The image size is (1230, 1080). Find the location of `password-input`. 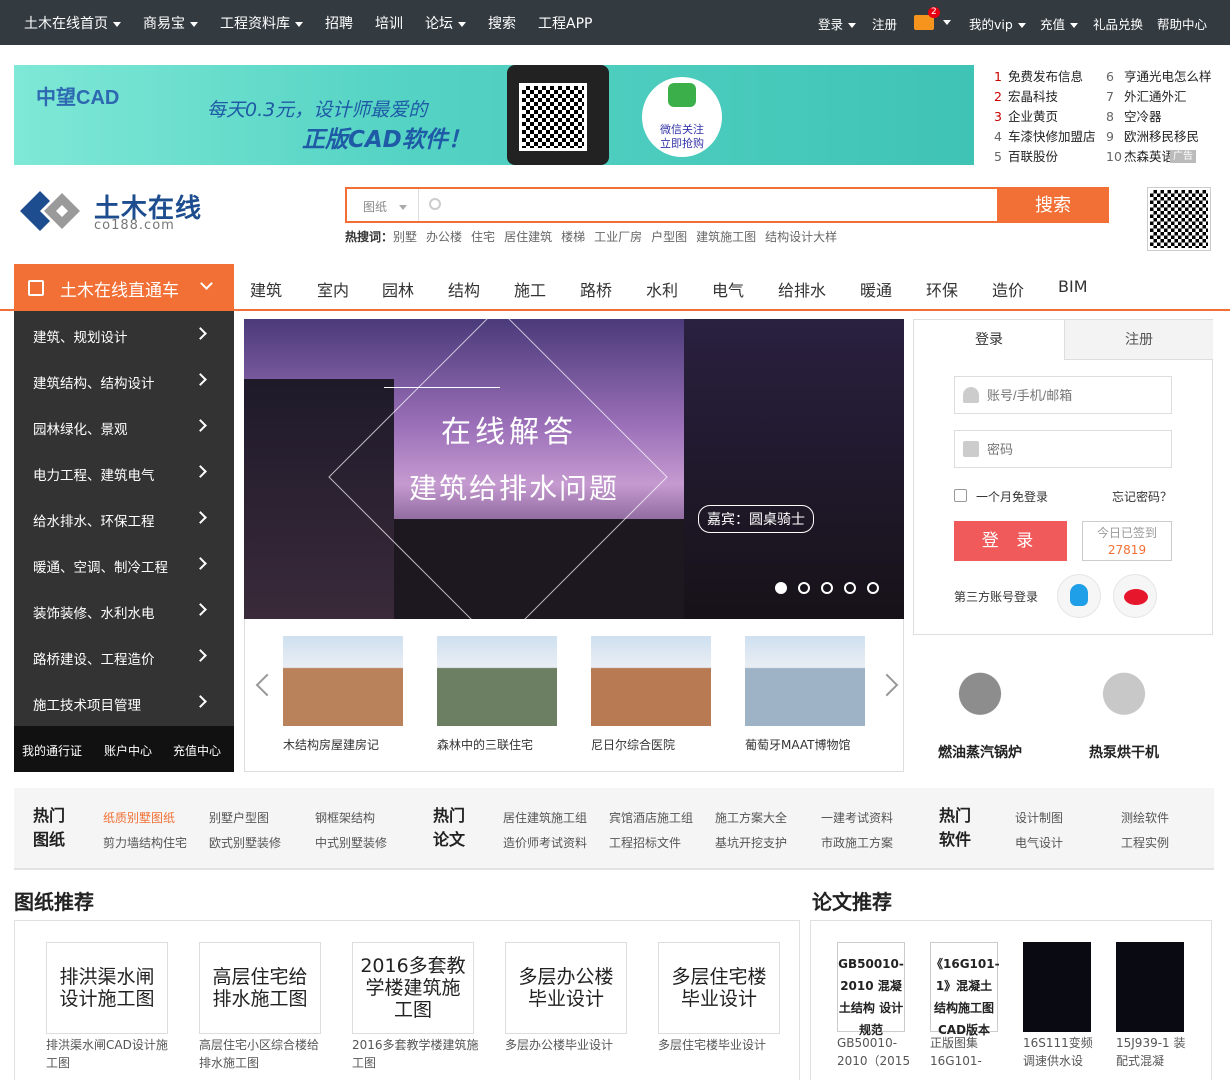

password-input is located at coordinates (1074, 449).